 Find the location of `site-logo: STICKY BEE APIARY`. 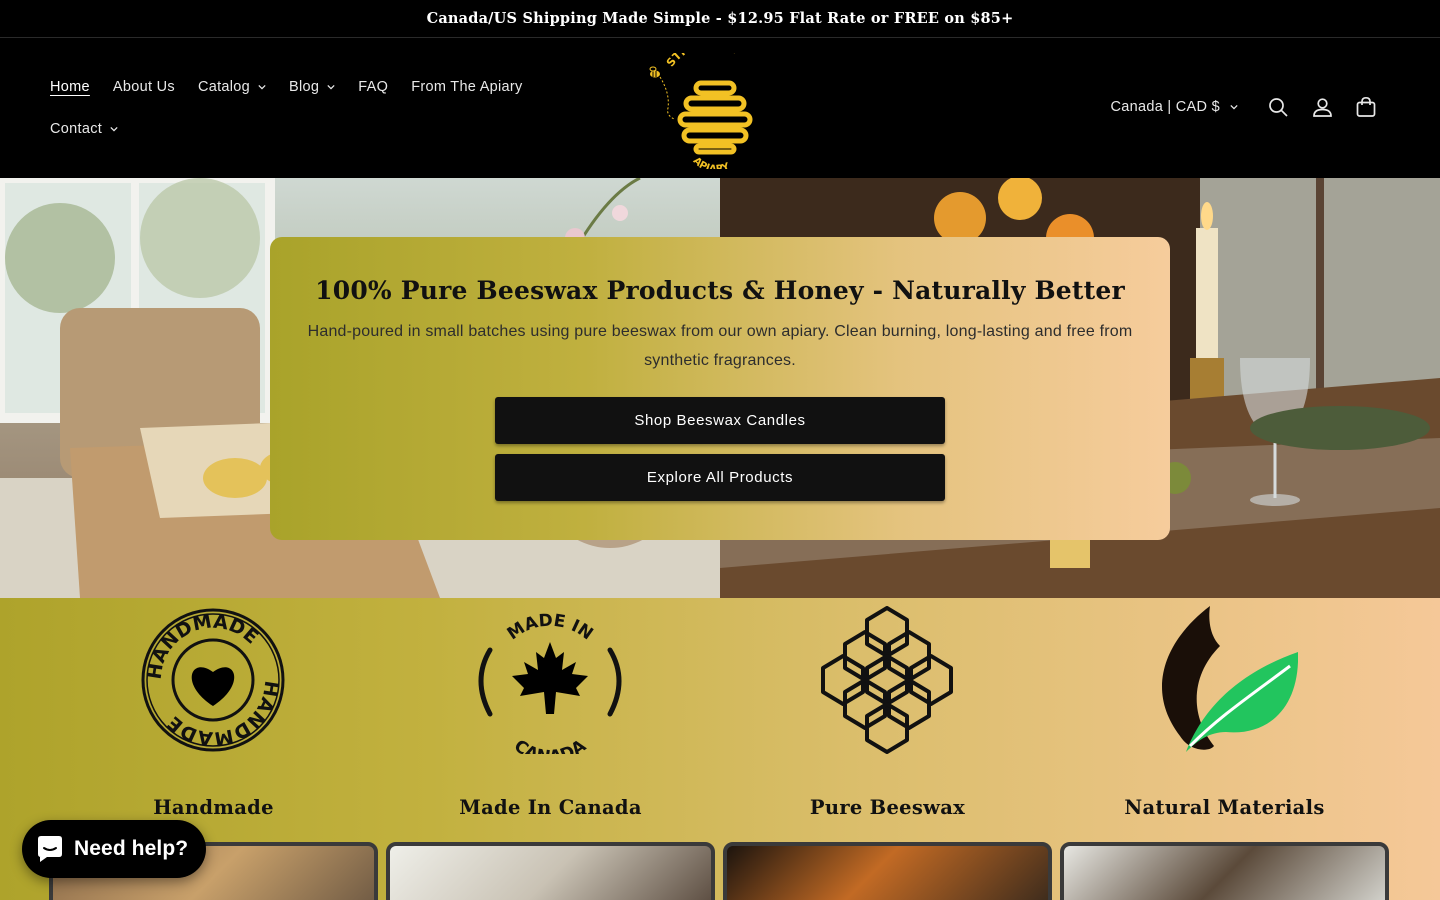

site-logo: STICKY BEE APIARY is located at coordinates (705, 111).